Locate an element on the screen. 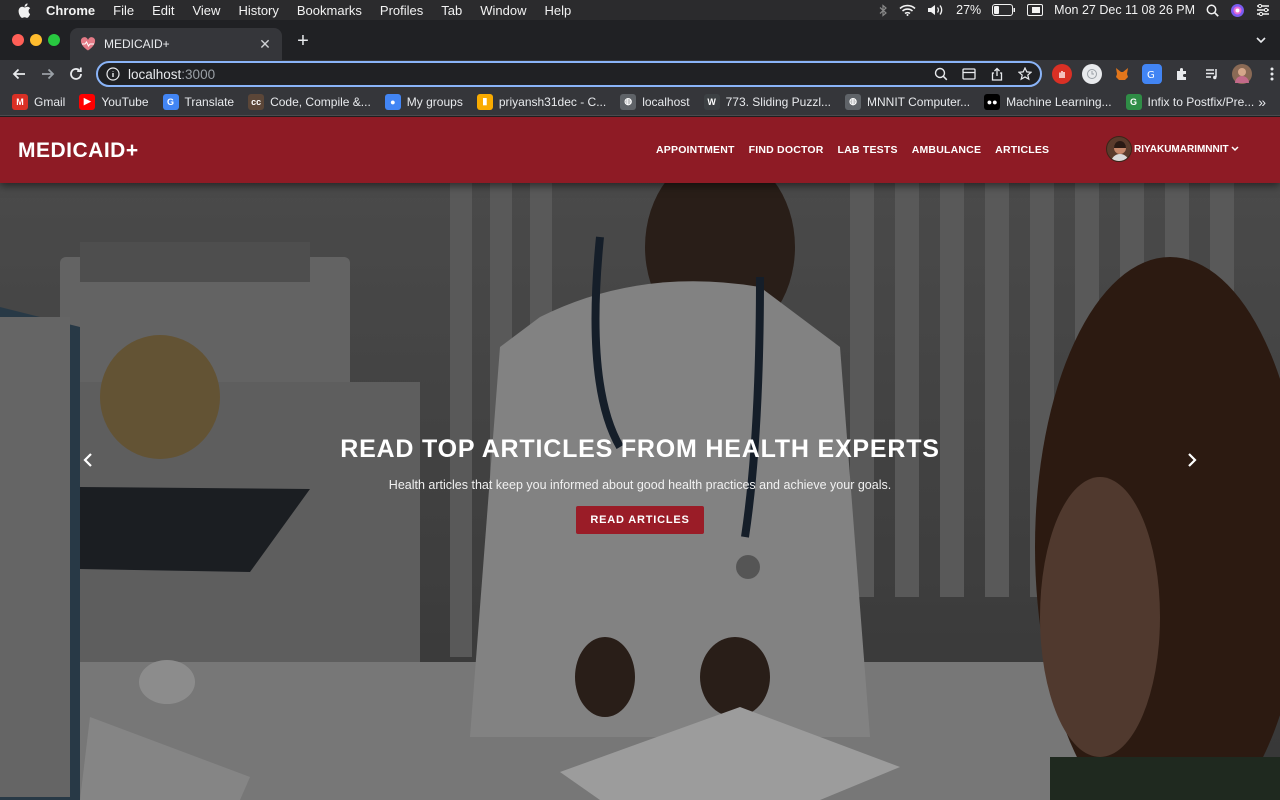  chart-icon: ▮ is located at coordinates (484, 101).